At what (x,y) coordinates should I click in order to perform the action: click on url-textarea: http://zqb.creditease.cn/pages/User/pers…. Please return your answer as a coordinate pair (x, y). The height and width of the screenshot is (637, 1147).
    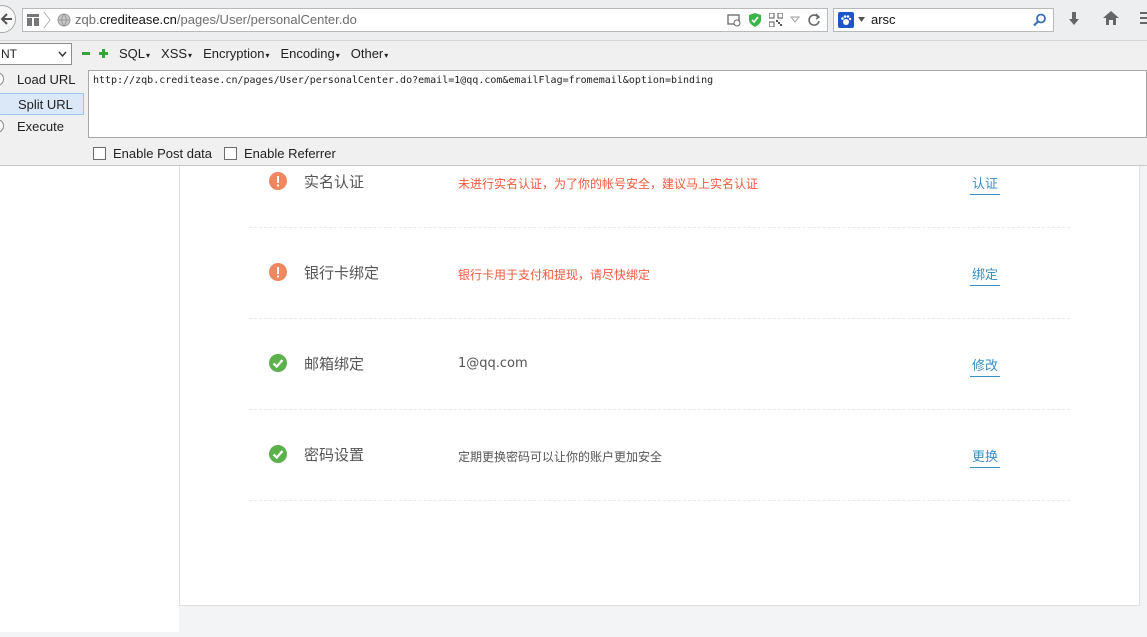
    Looking at the image, I should click on (617, 104).